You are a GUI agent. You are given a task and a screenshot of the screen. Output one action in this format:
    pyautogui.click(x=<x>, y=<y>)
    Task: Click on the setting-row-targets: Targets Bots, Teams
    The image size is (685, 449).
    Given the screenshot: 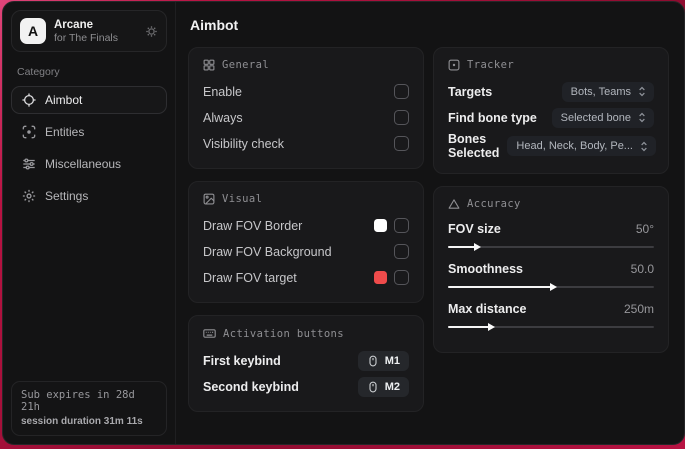 What is the action you would take?
    pyautogui.click(x=551, y=91)
    